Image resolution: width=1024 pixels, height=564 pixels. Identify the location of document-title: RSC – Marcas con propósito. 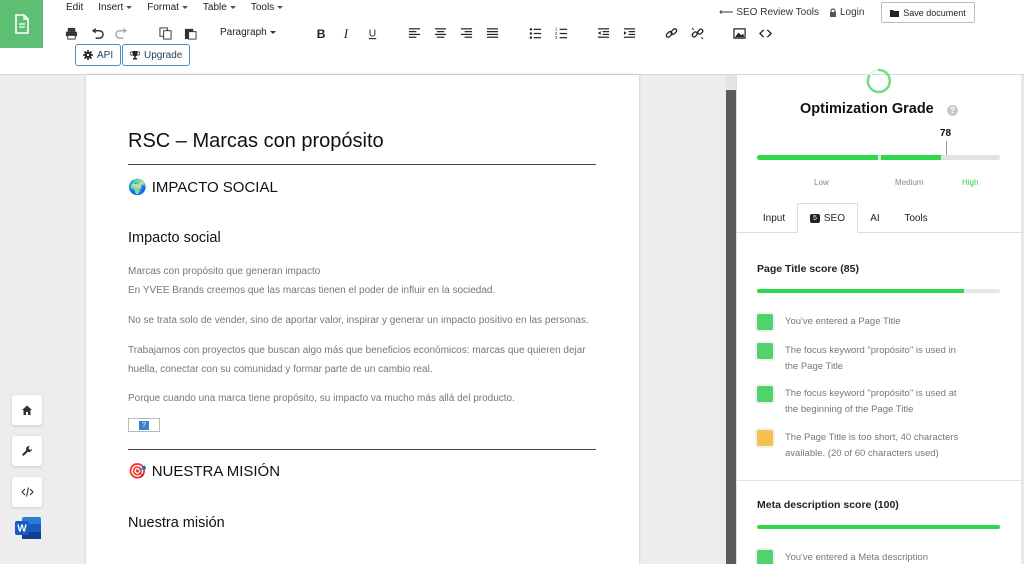
(256, 141).